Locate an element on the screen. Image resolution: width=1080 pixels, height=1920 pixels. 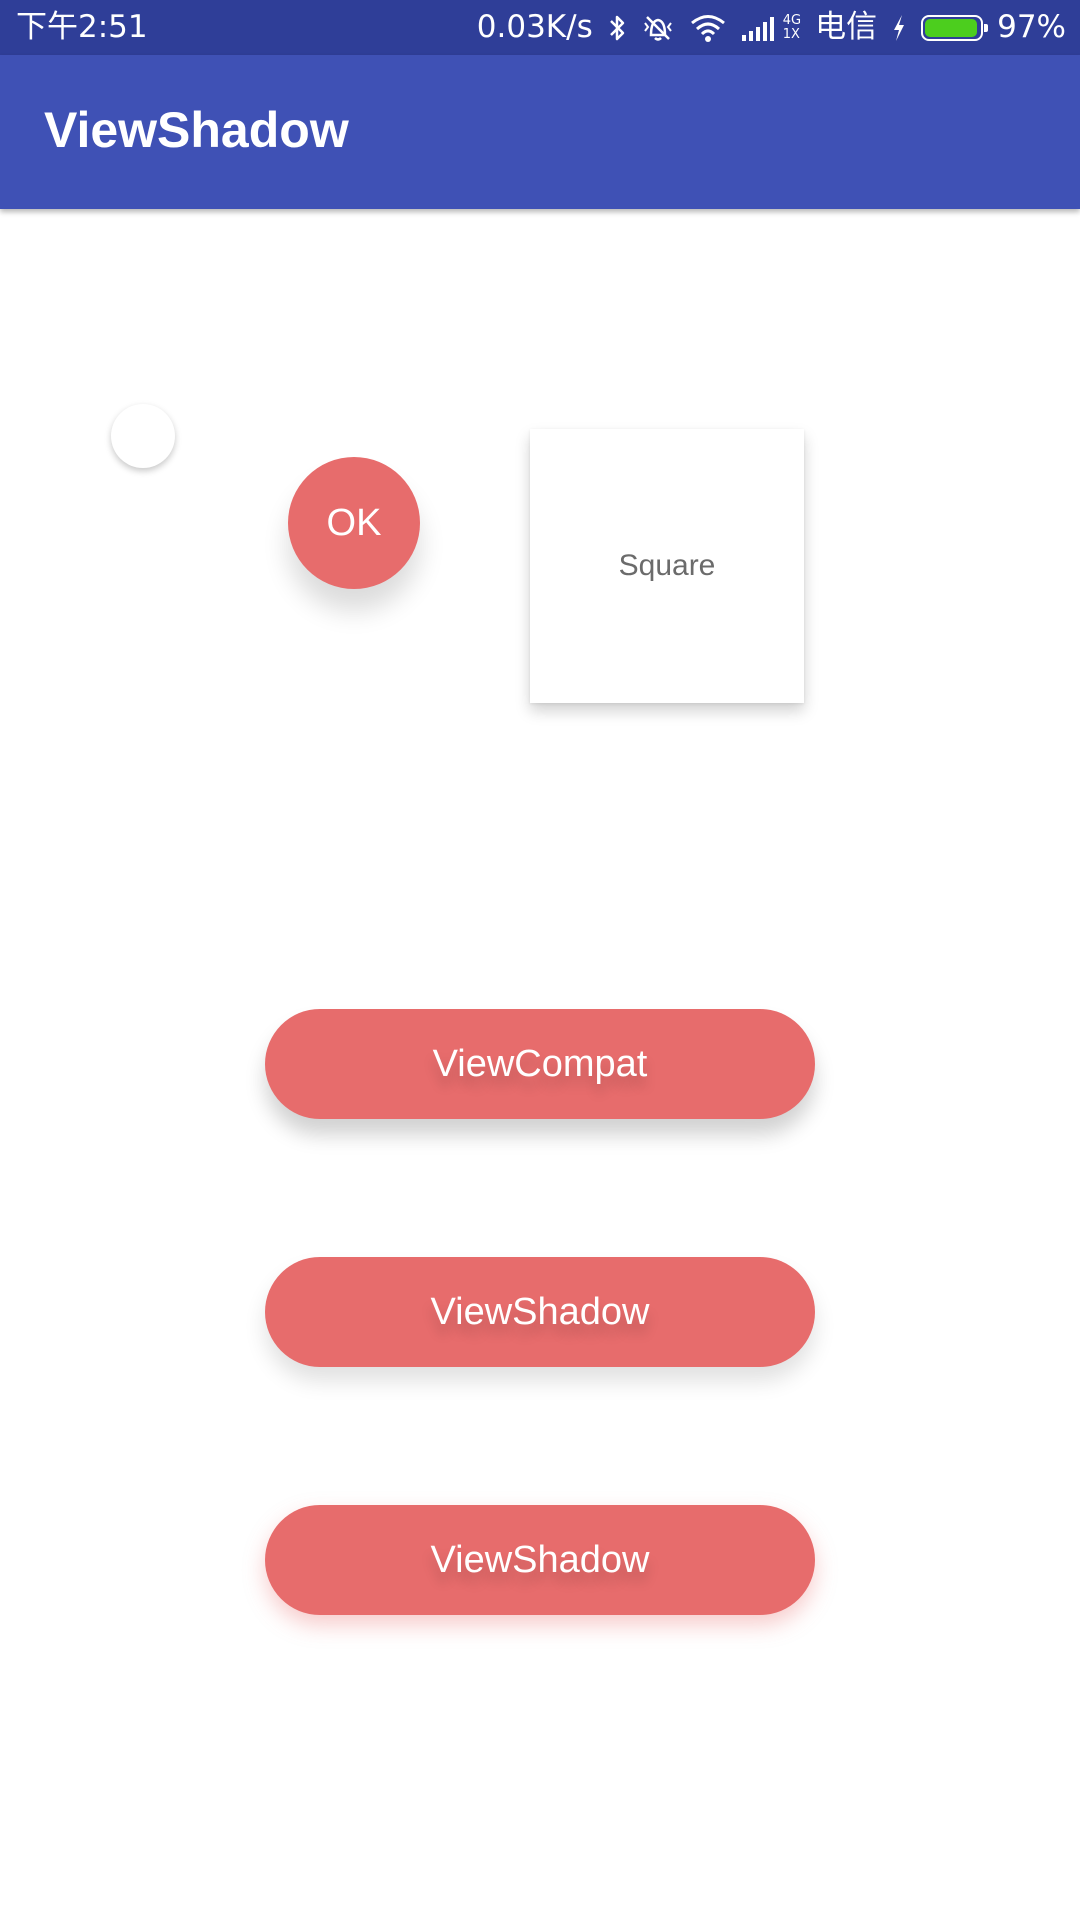
viewcompat-button: ViewCompat is located at coordinates (540, 1064).